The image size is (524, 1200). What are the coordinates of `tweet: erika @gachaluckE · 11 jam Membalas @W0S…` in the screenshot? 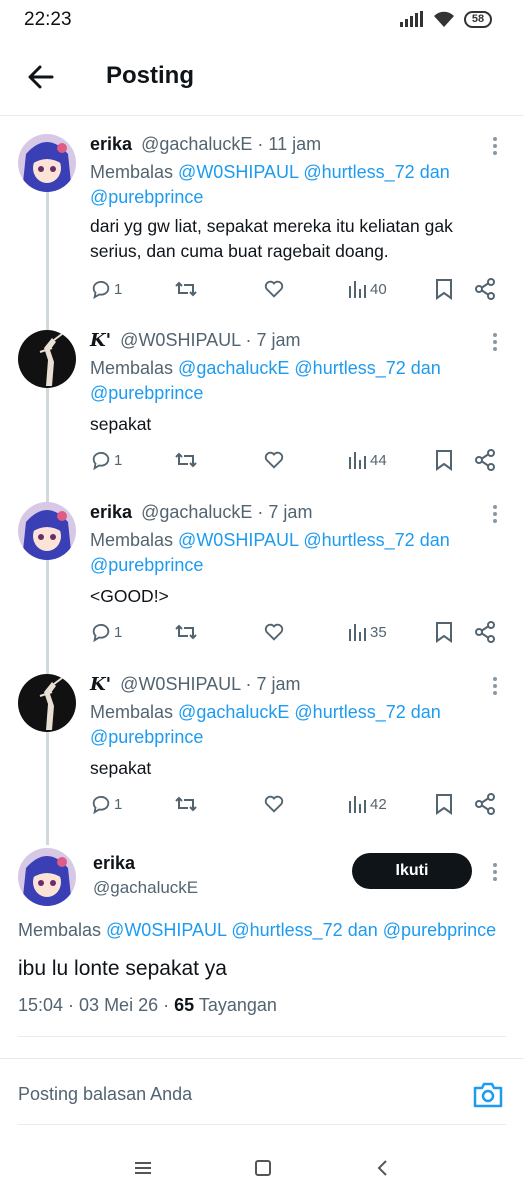 It's located at (262, 218).